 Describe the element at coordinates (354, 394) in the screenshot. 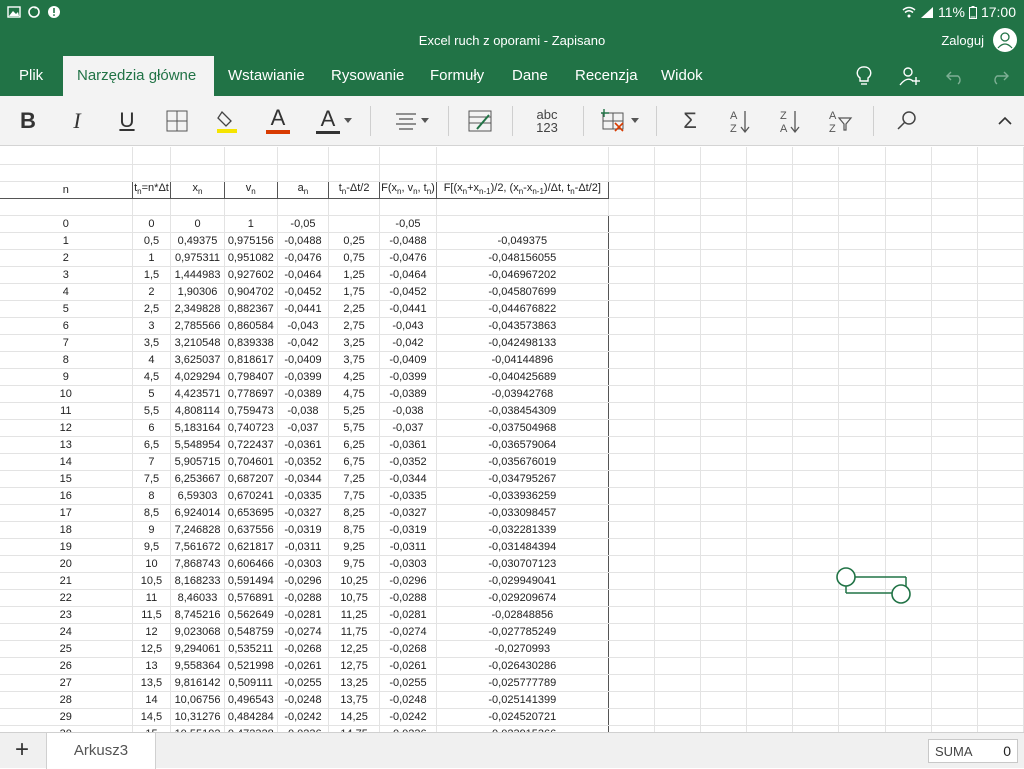

I see `table-cell: 4,75` at that location.